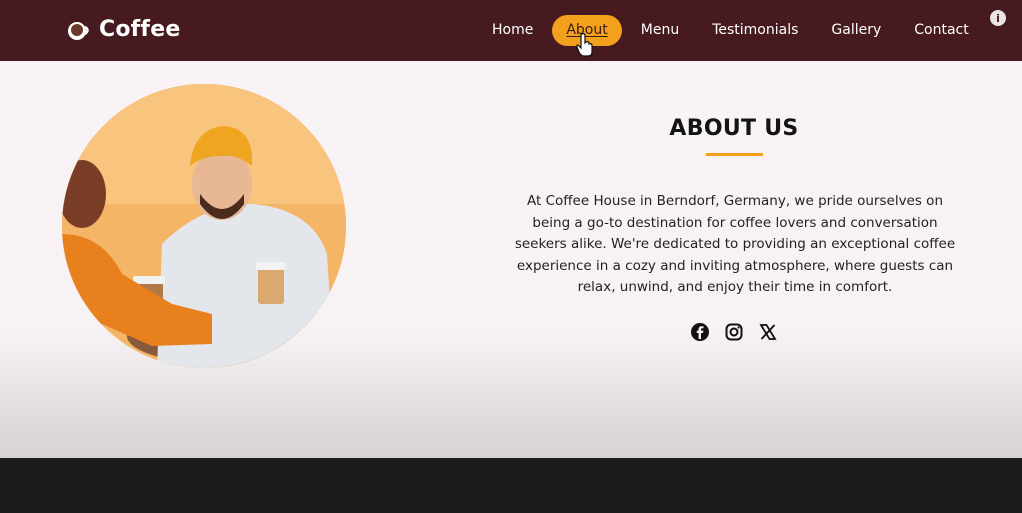  I want to click on nav-home: Home, so click(512, 30).